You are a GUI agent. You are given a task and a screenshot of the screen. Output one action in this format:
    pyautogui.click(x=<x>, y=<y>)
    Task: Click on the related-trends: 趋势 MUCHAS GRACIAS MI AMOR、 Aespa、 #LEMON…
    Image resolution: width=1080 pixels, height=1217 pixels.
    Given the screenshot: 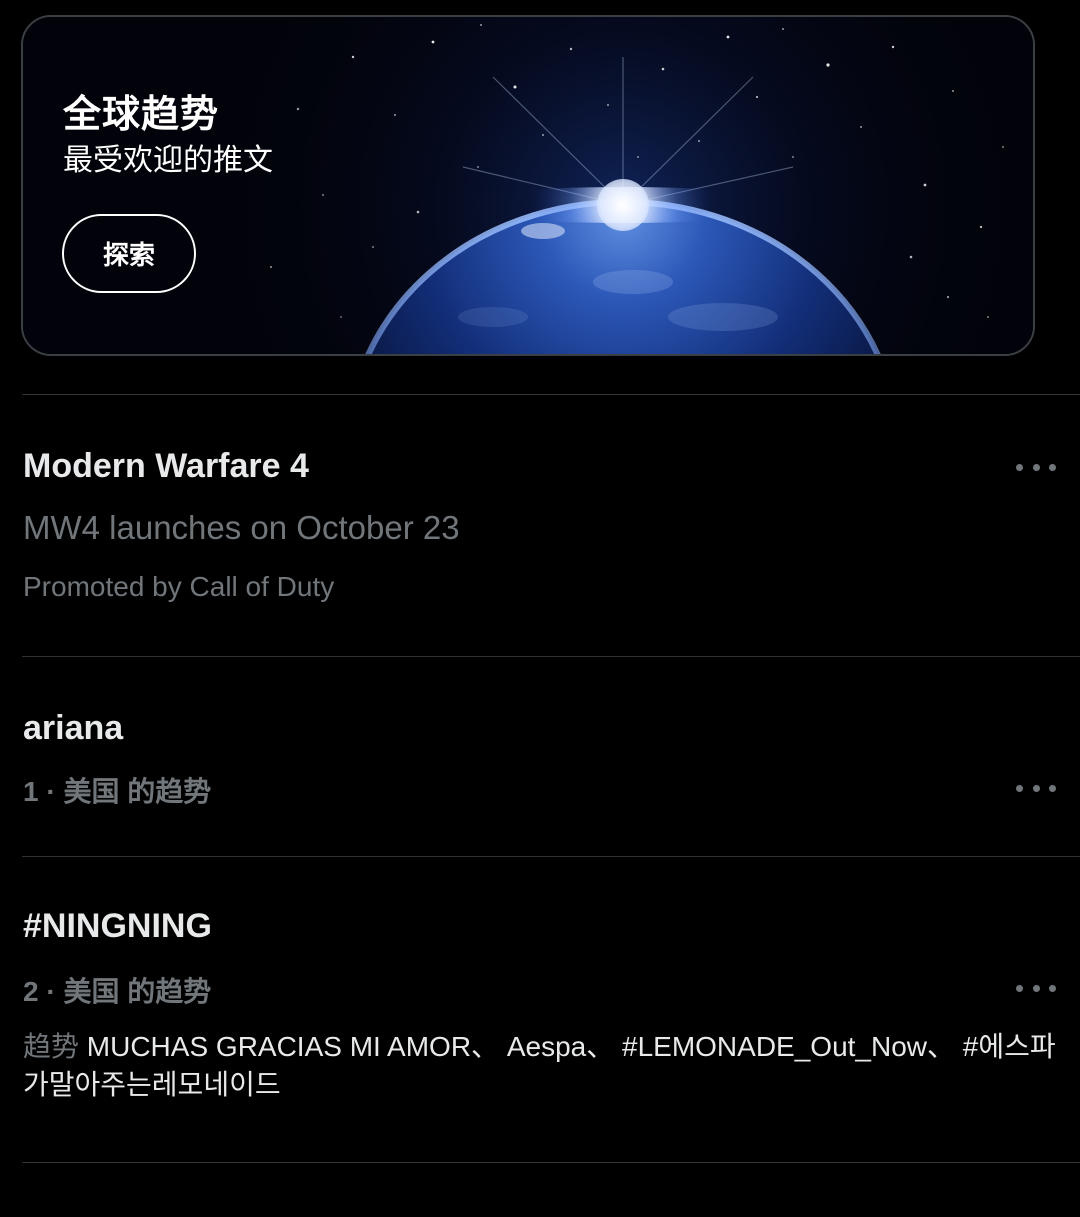 What is the action you would take?
    pyautogui.click(x=543, y=1066)
    